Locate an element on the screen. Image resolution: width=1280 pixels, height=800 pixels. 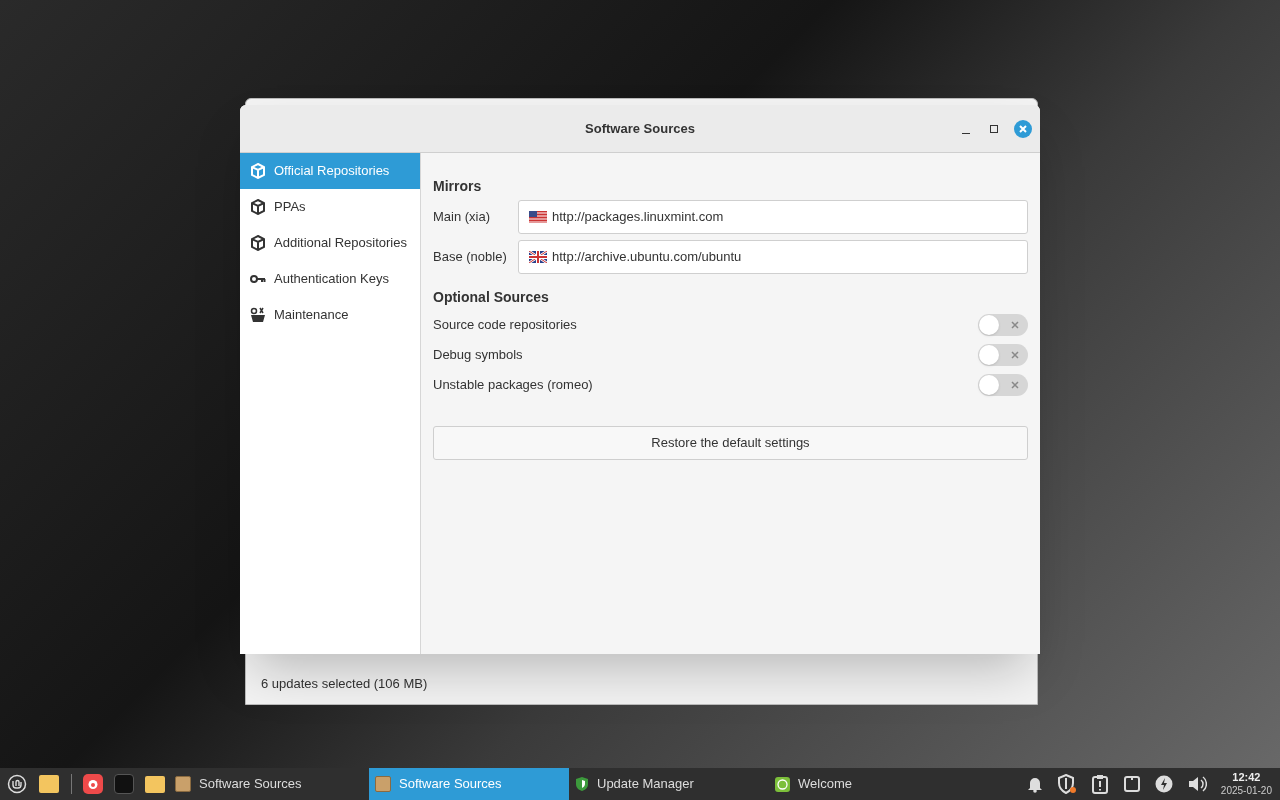
folder-launcher is located at coordinates (155, 784).